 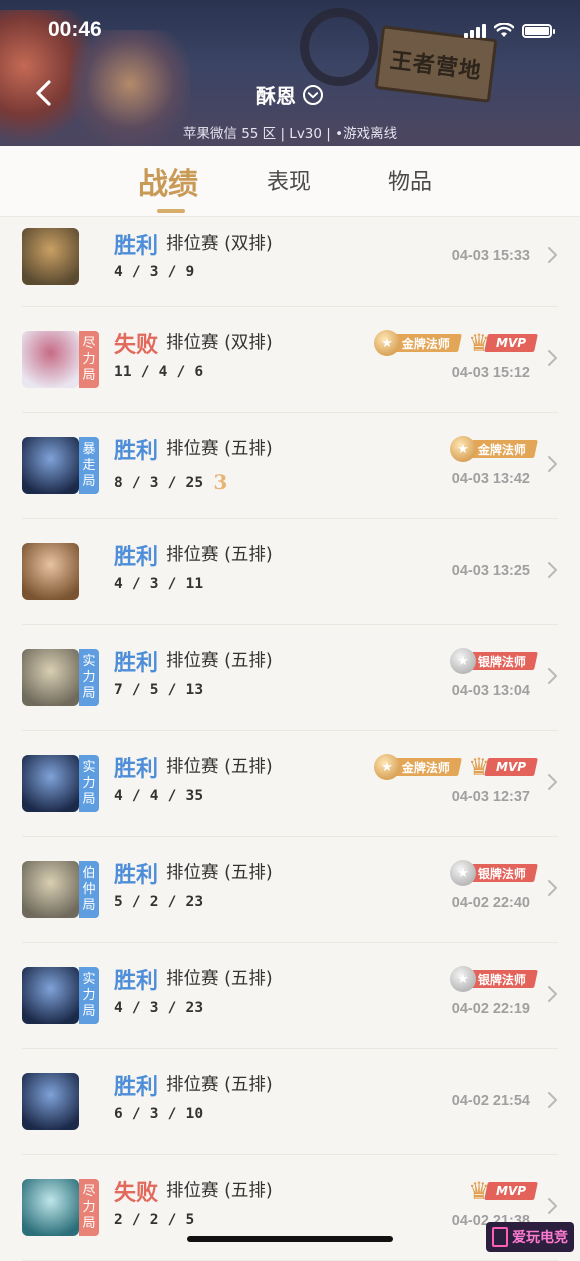 I want to click on signal-icon, so click(x=475, y=30).